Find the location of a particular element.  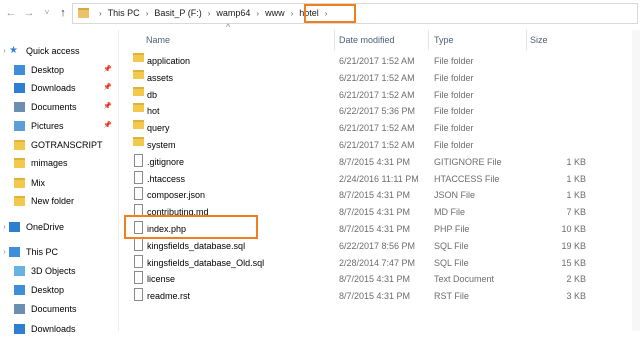

sidebar-item: › ★ Quick access is located at coordinates (40, 51).